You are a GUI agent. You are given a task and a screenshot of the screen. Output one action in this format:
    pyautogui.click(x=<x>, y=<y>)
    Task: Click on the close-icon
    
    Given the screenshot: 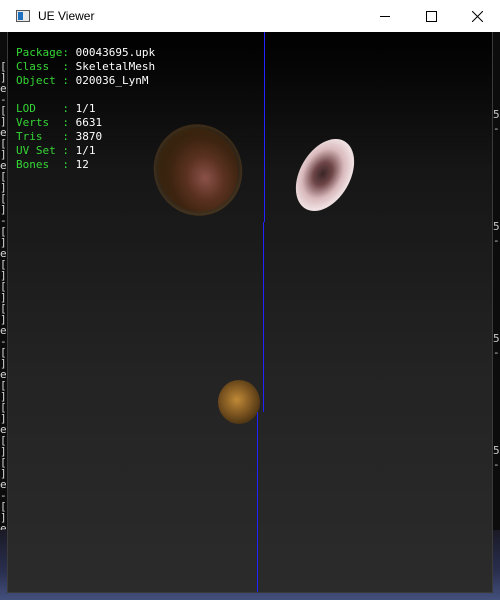 What is the action you would take?
    pyautogui.click(x=477, y=16)
    